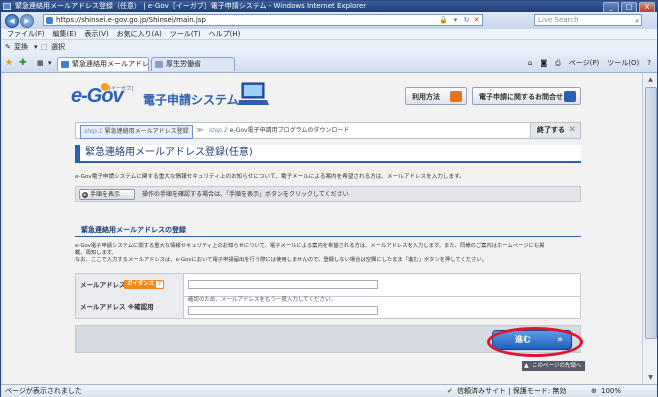 This screenshot has height=397, width=658. Describe the element at coordinates (530, 63) in the screenshot. I see `home-icon: ⌂` at that location.